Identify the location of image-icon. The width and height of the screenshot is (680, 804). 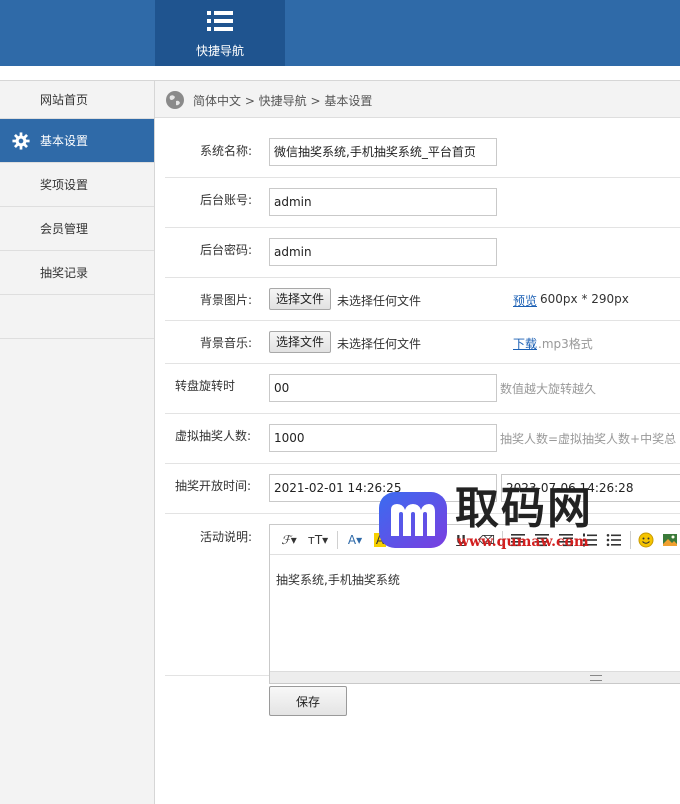
(670, 540).